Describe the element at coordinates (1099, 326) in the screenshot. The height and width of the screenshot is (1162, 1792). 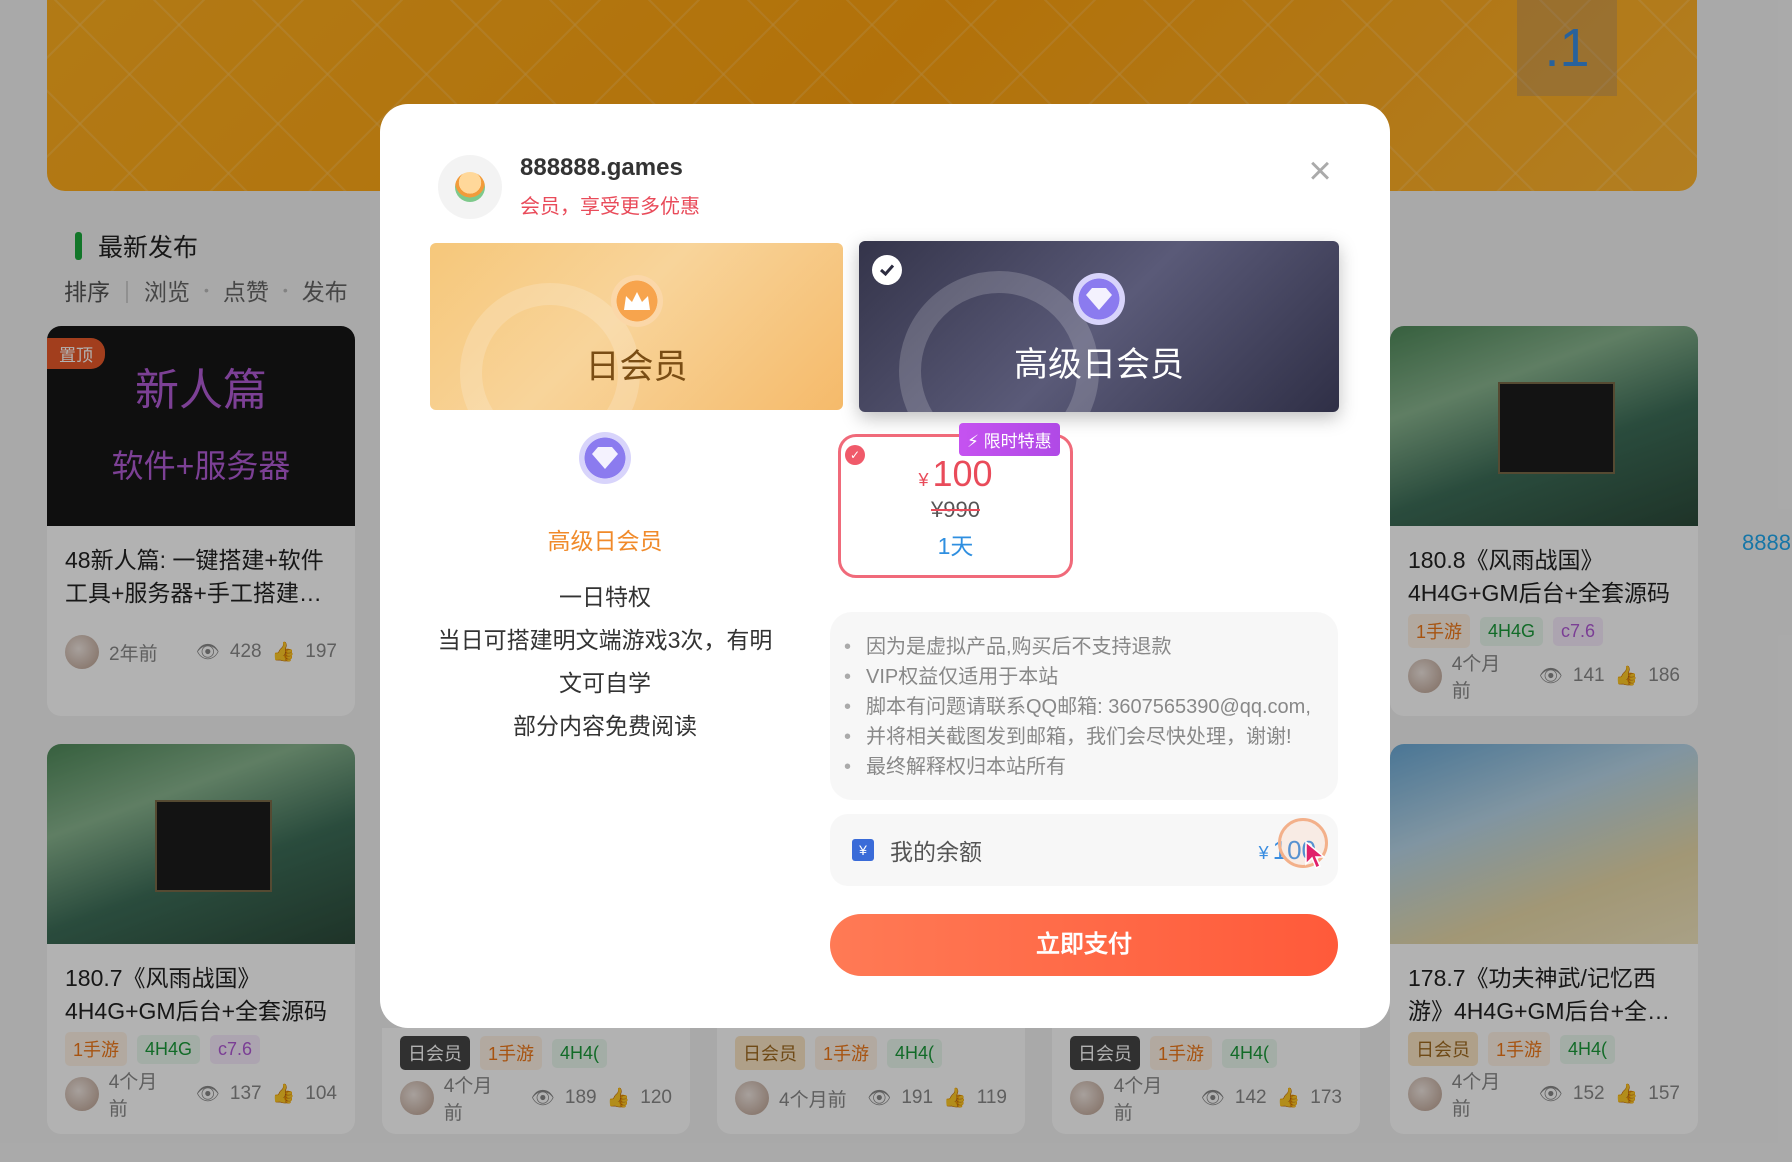
I see `plan-senior-day-member: 高级日会员` at that location.